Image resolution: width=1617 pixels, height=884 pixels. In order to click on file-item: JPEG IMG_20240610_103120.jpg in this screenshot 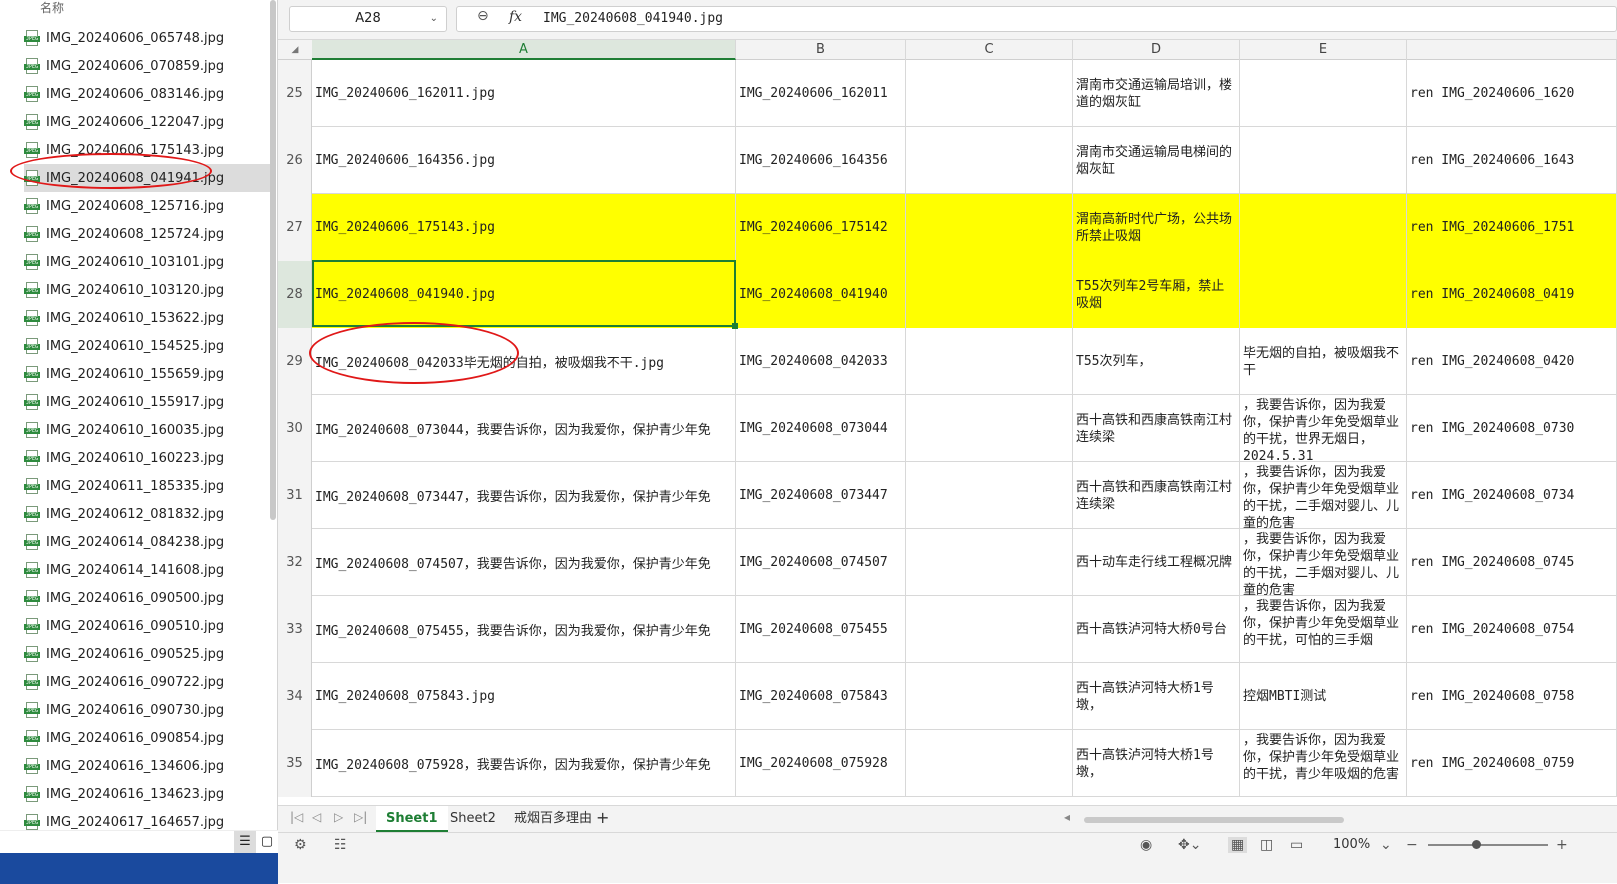, I will do `click(148, 290)`.